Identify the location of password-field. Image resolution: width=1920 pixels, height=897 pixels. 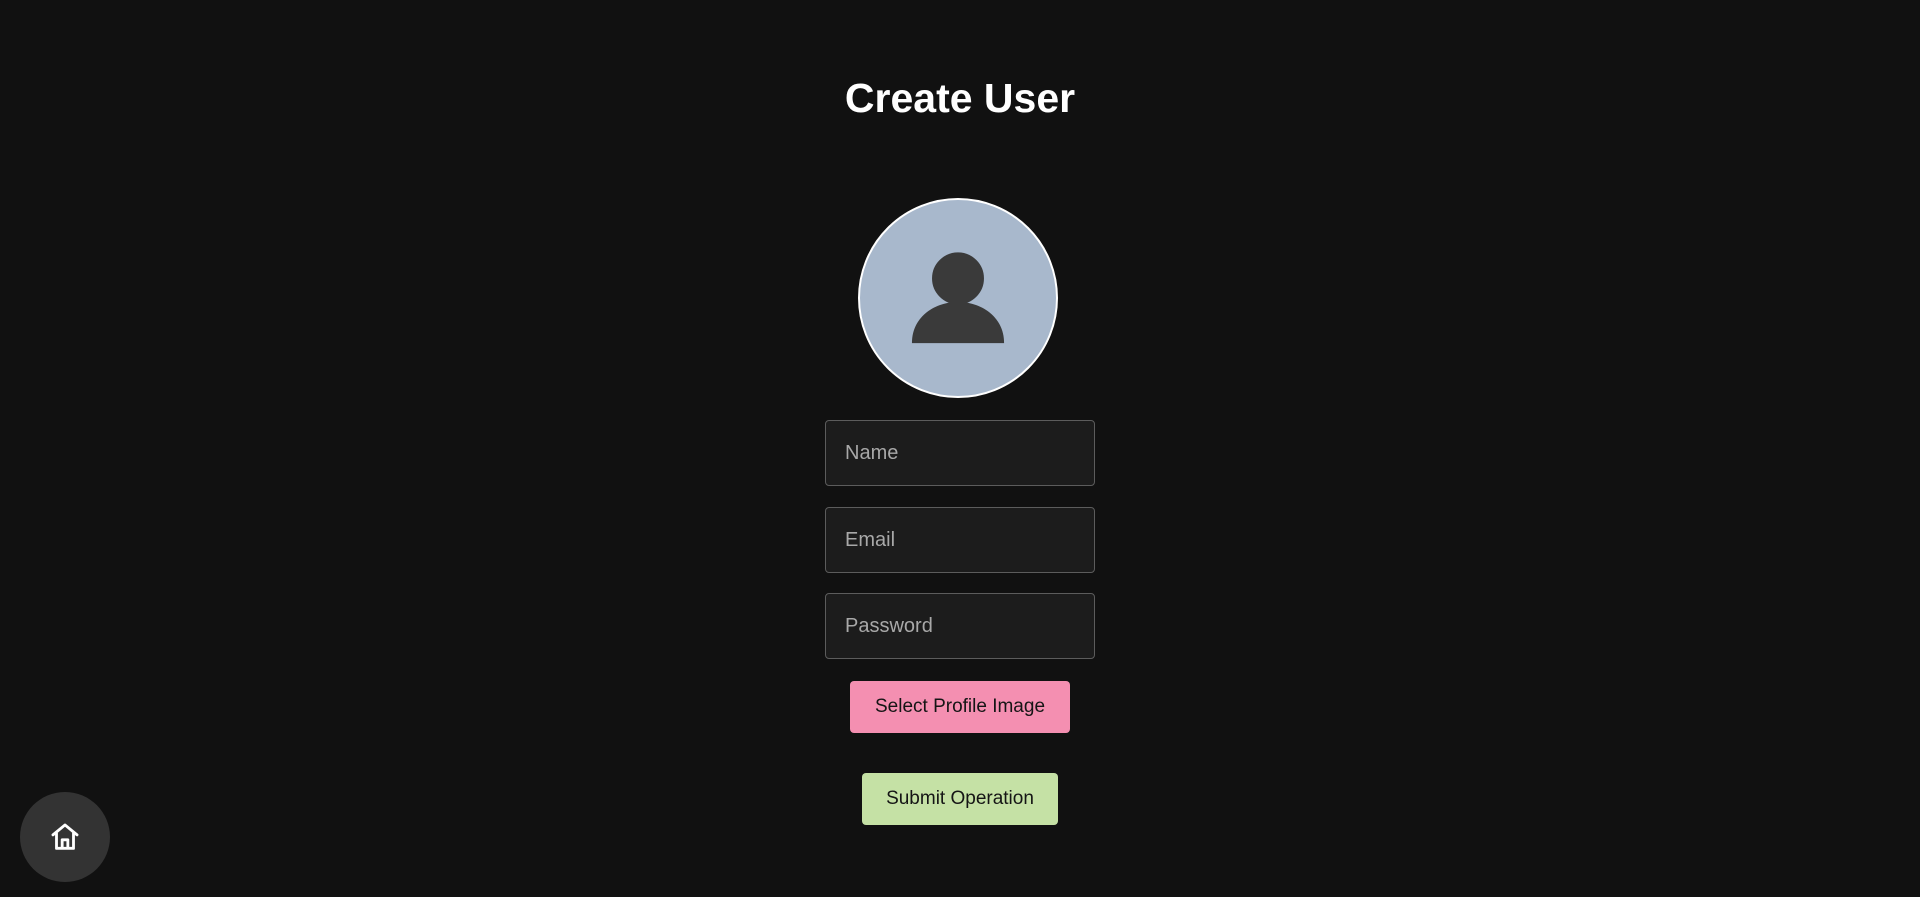
(960, 626).